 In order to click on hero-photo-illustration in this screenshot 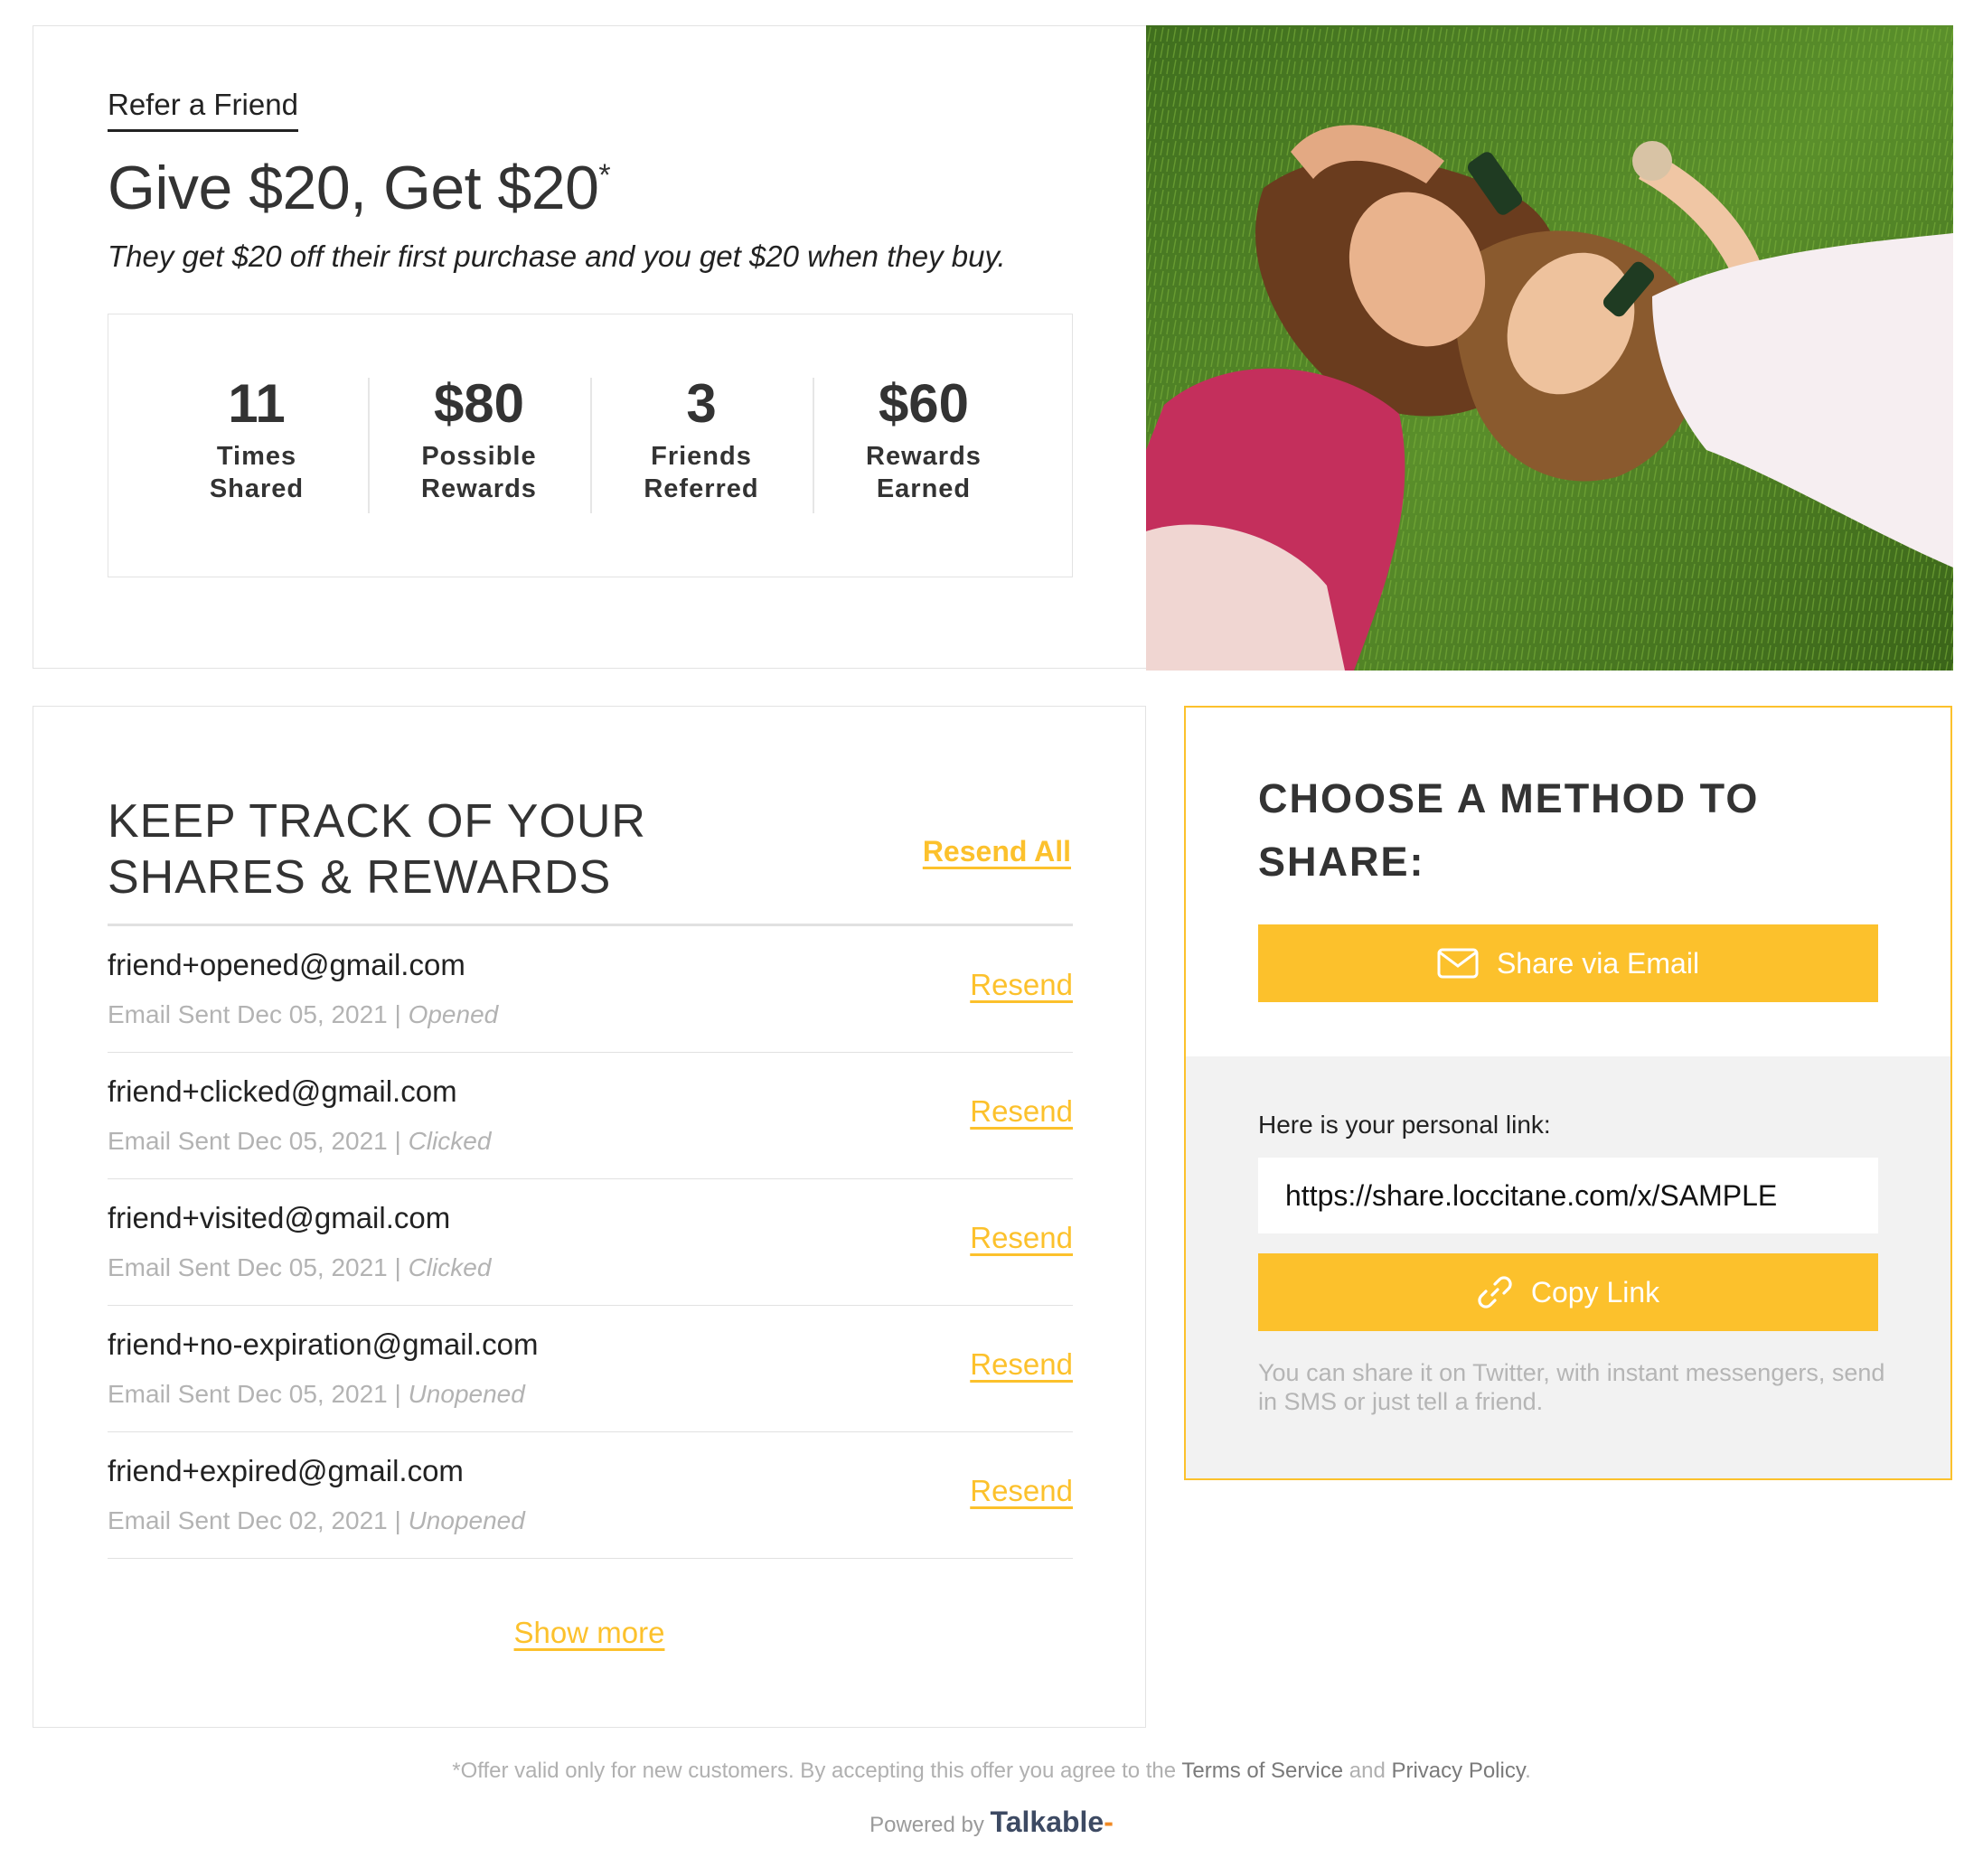, I will do `click(1549, 347)`.